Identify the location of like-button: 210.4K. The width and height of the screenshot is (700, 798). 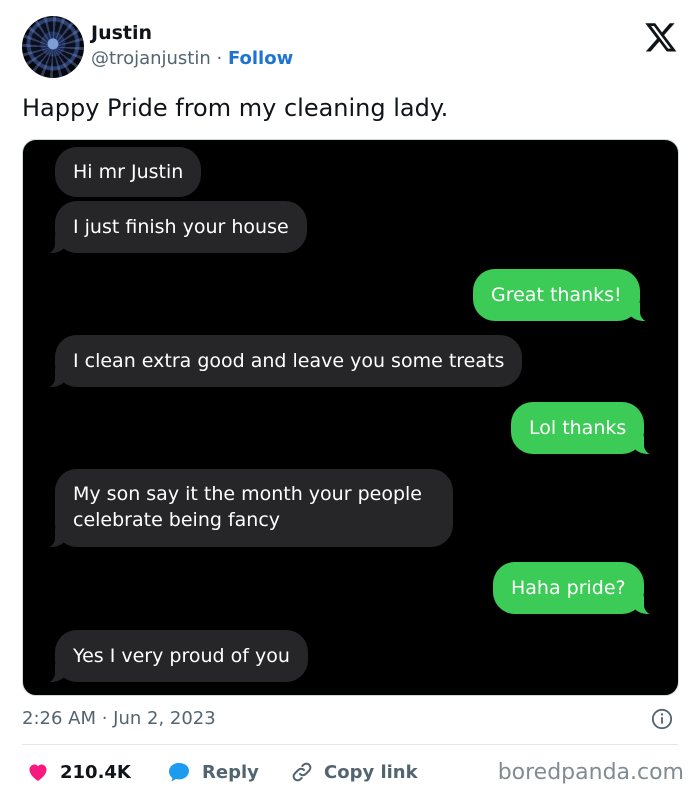
(78, 772).